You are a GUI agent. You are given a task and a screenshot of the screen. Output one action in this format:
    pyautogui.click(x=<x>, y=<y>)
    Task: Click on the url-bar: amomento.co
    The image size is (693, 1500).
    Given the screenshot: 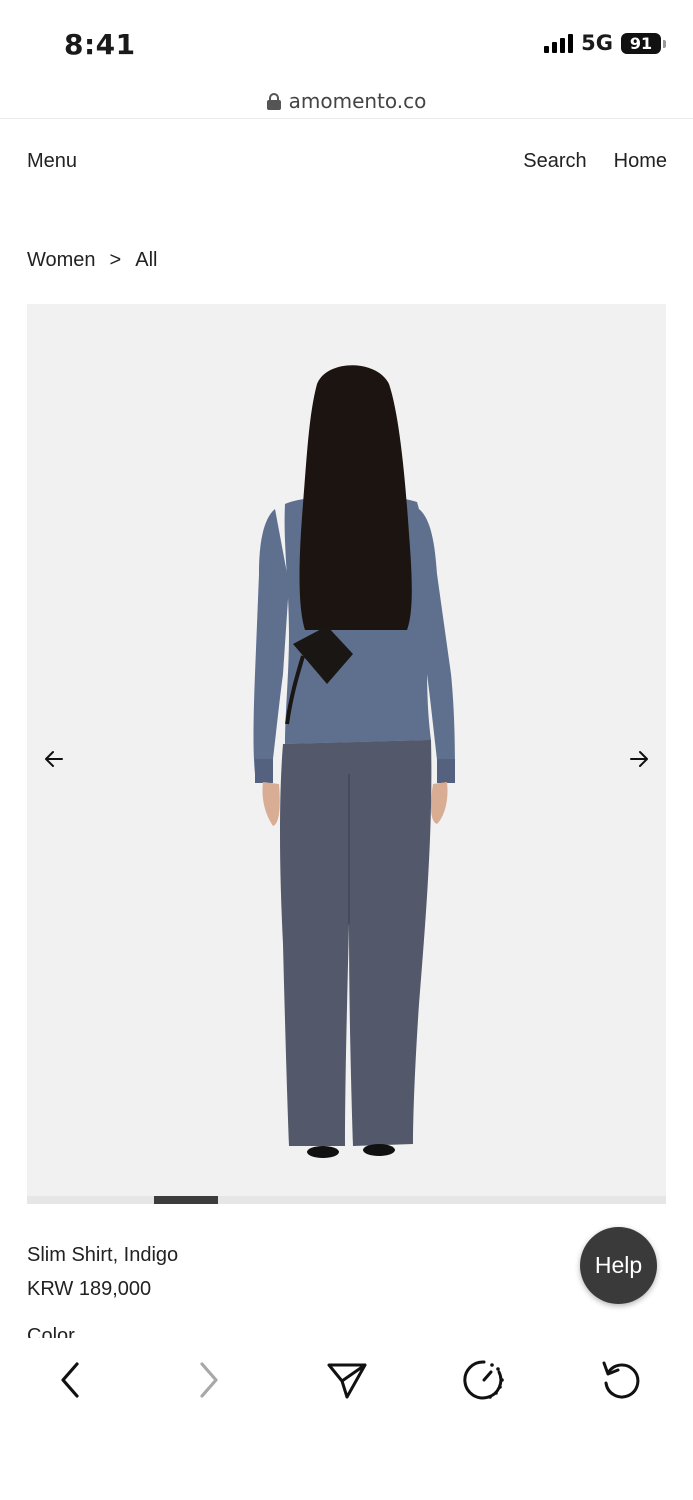 What is the action you would take?
    pyautogui.click(x=346, y=101)
    